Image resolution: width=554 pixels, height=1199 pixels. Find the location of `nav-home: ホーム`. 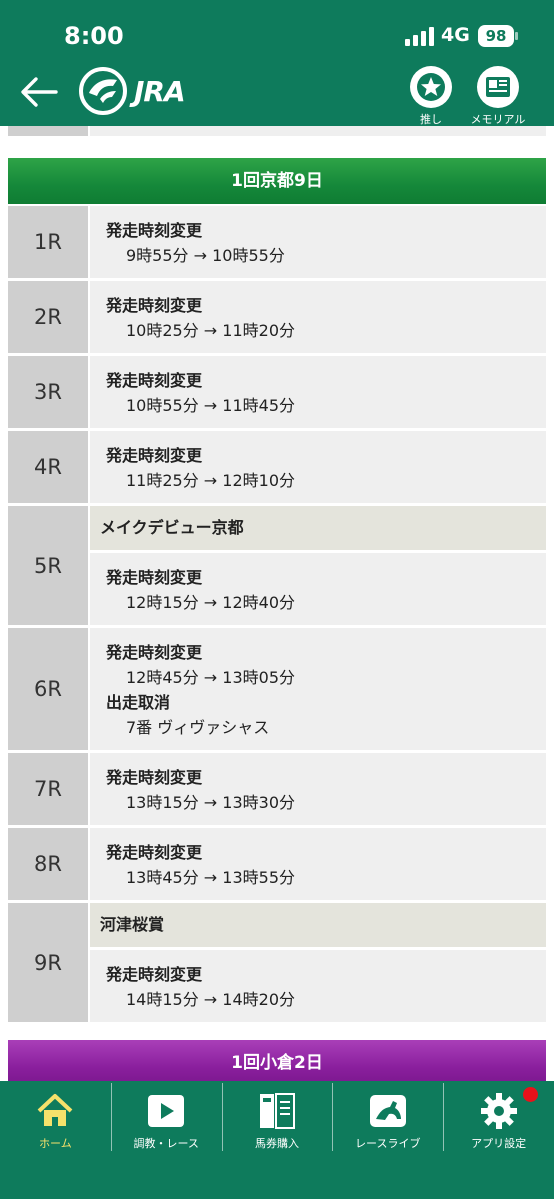

nav-home: ホーム is located at coordinates (55, 1117).